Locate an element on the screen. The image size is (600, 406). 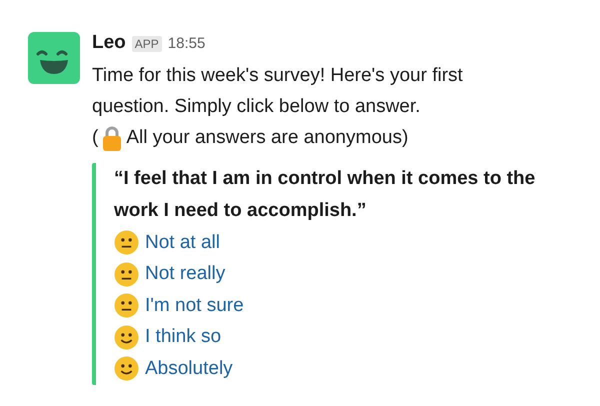
timestamp: 18:55 is located at coordinates (187, 43).